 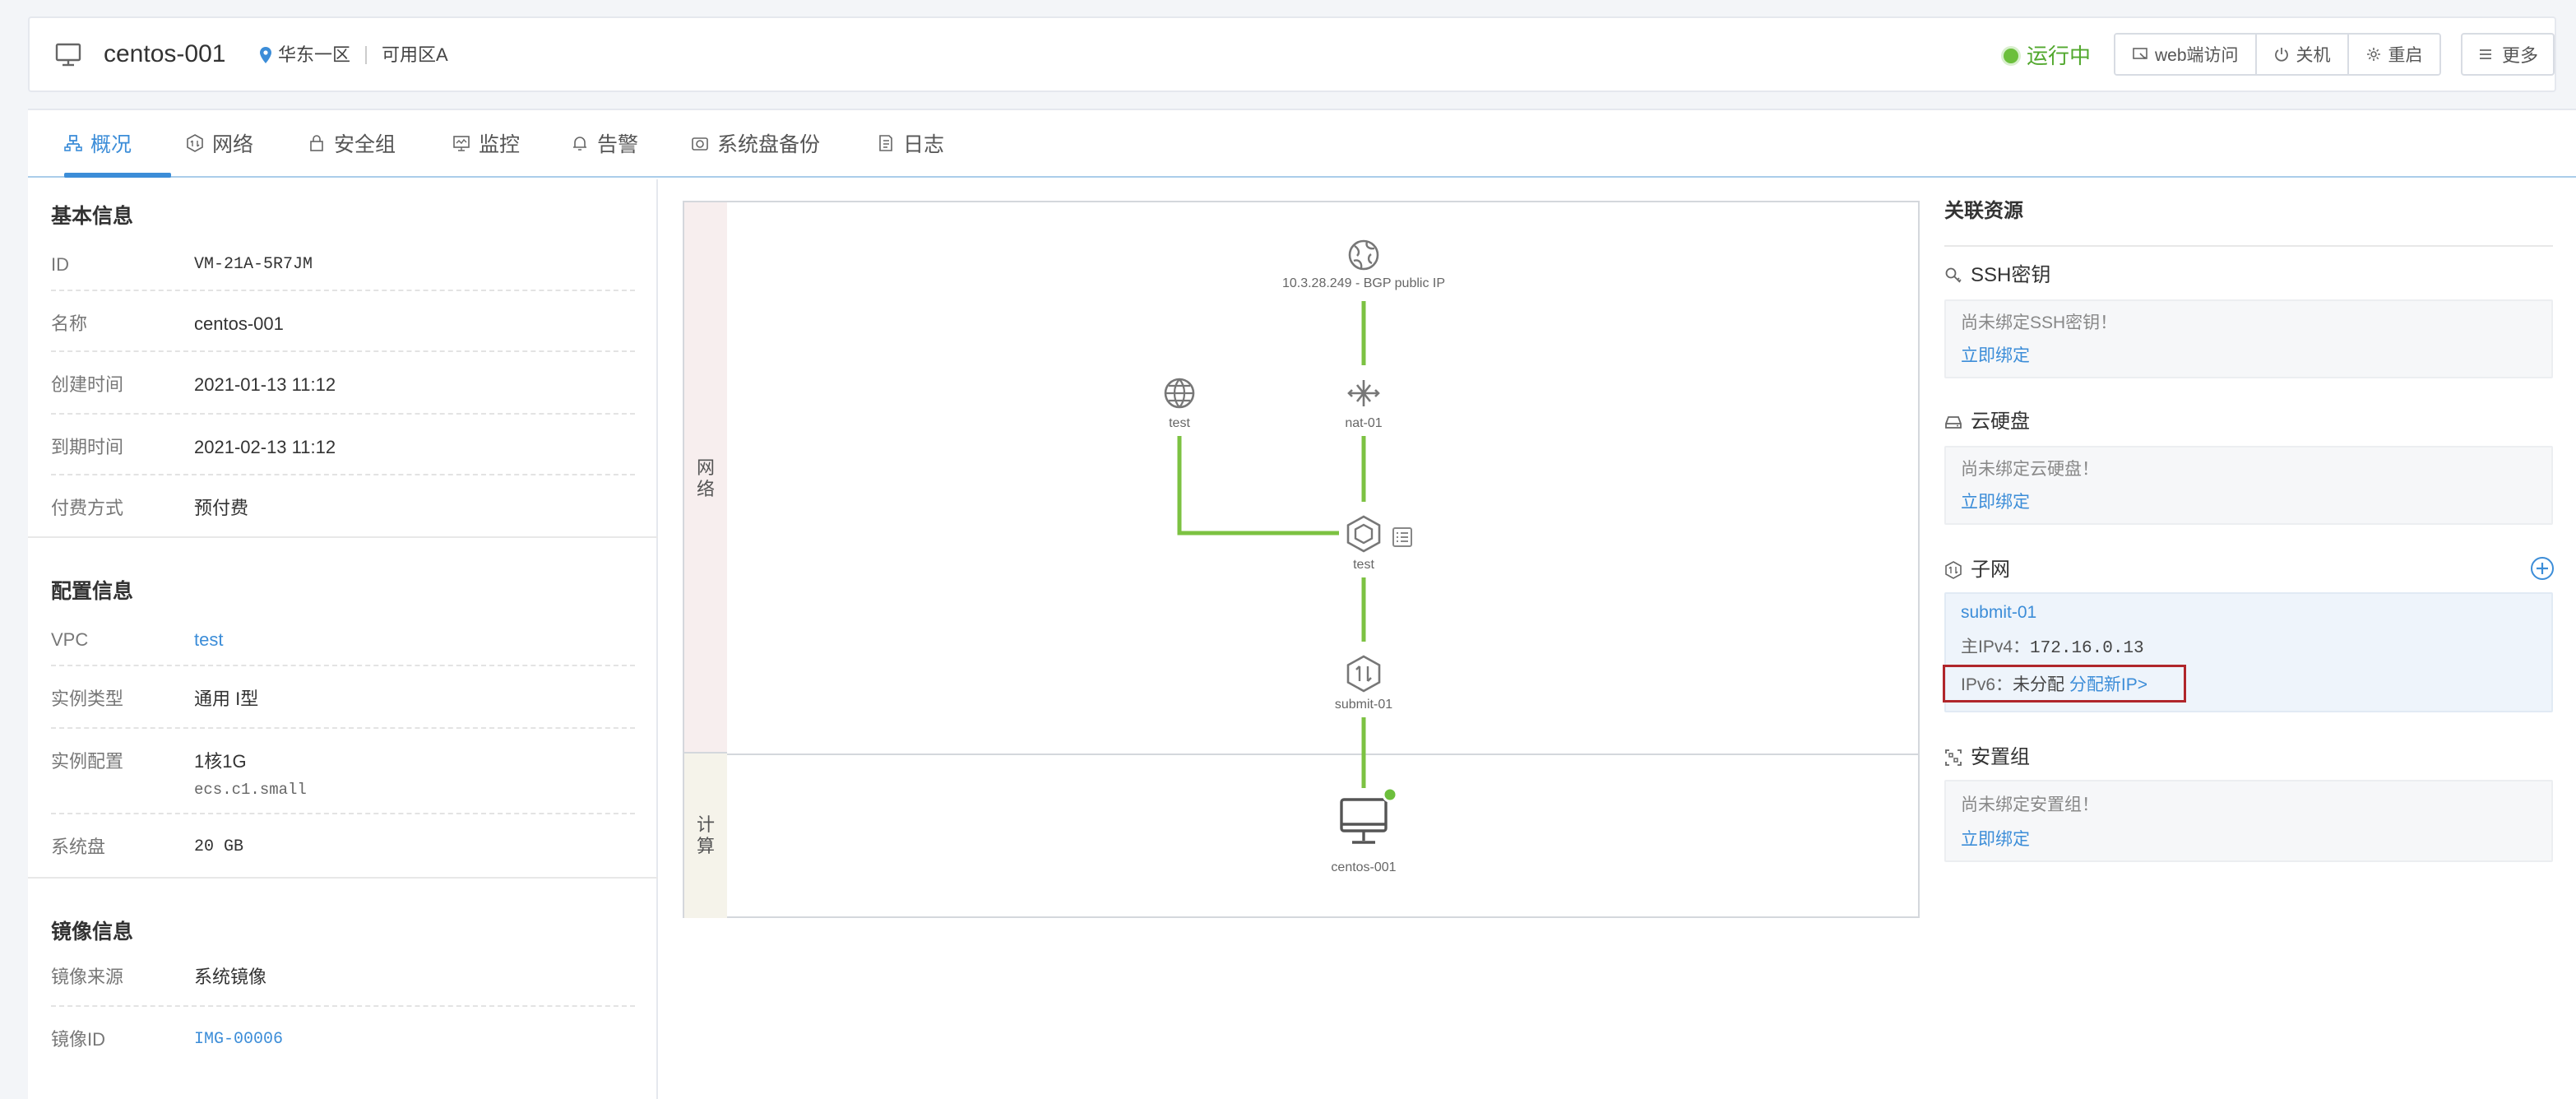 I want to click on subnet-header: 子网, so click(x=1977, y=570).